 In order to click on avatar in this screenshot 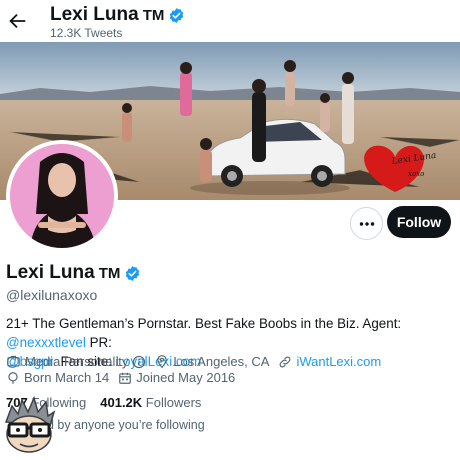, I will do `click(62, 196)`.